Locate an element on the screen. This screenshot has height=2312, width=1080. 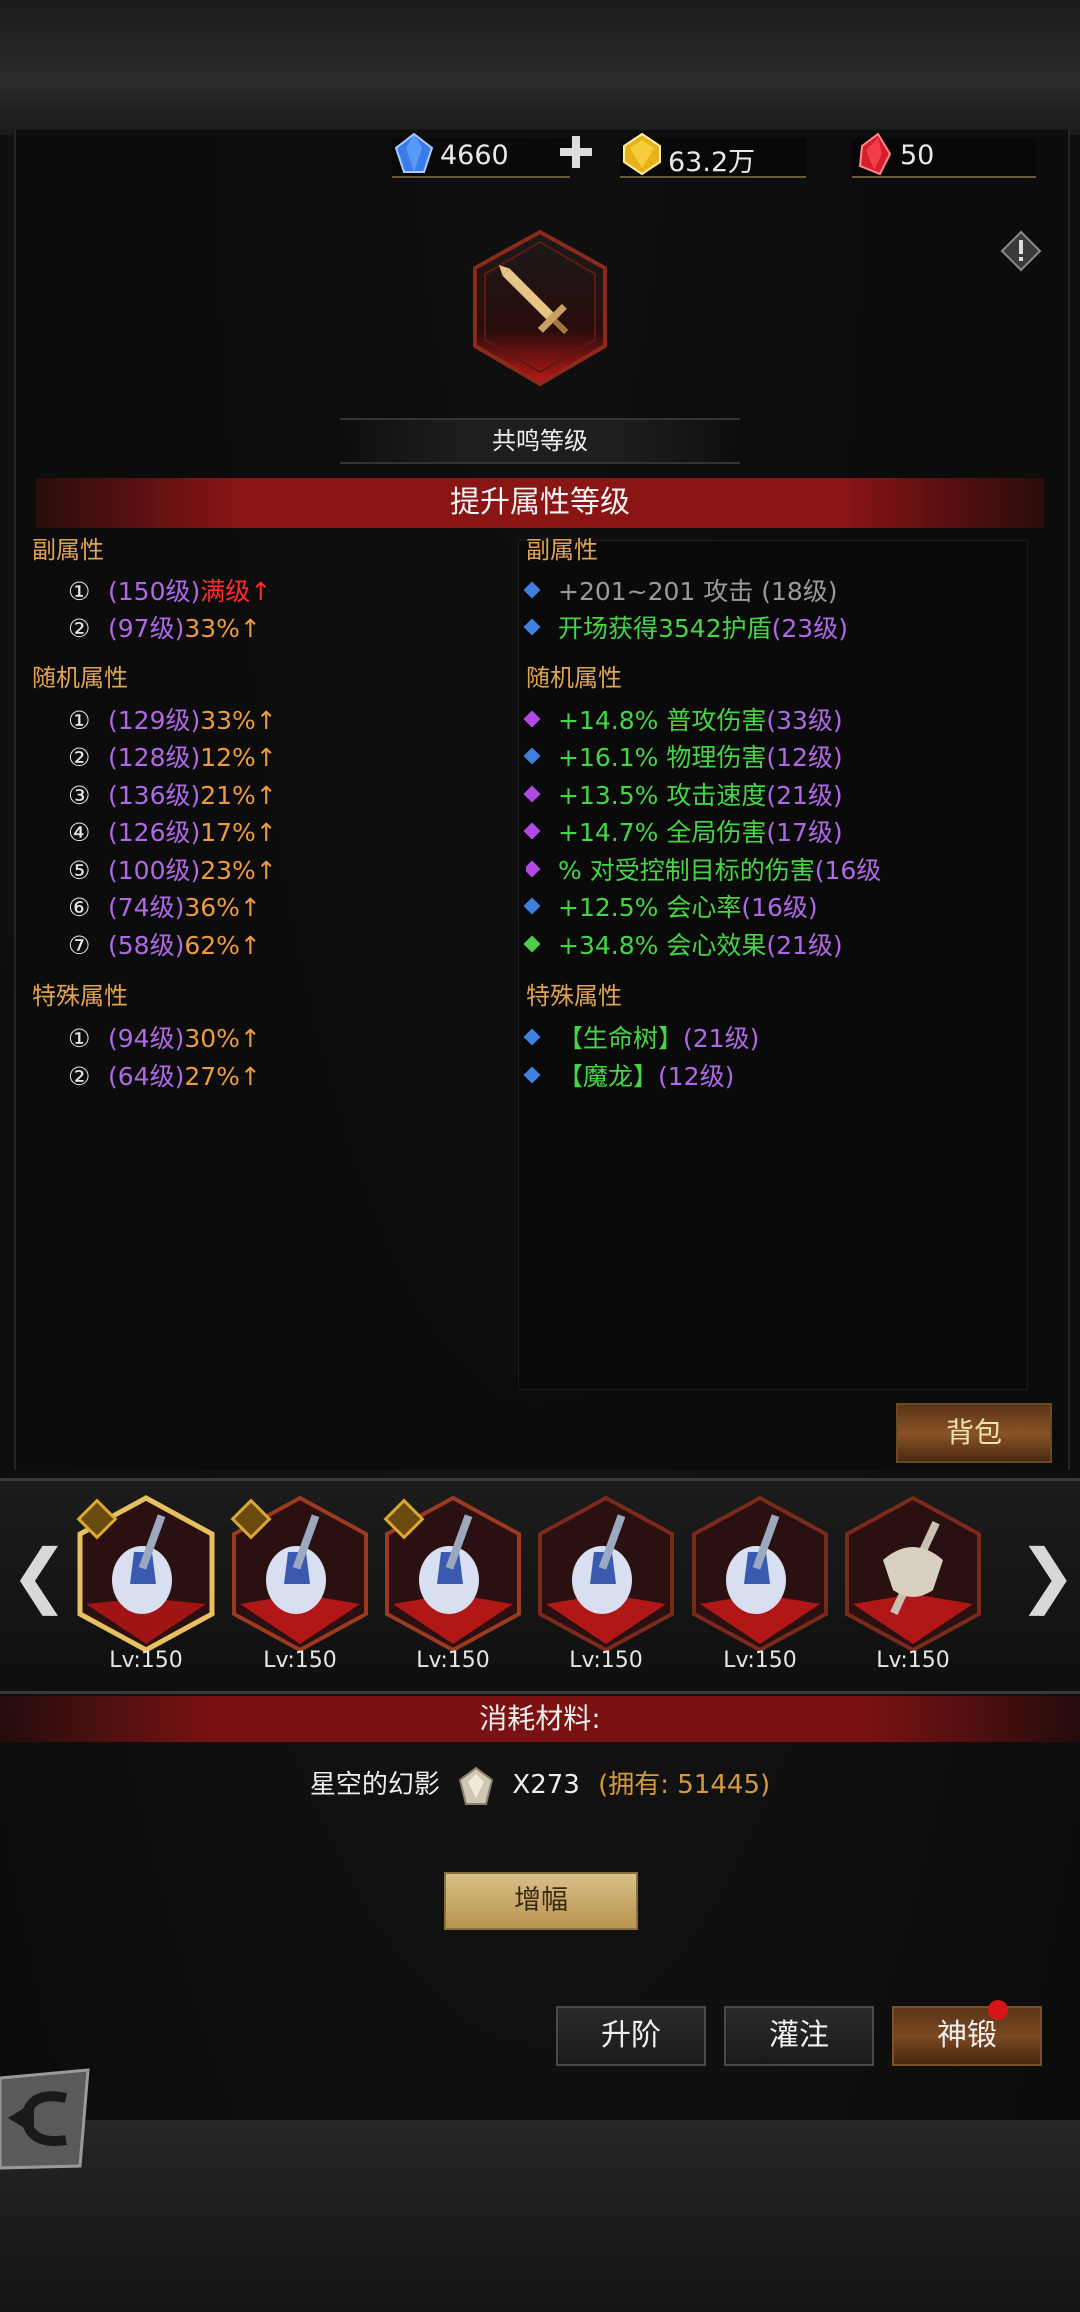
left-secondary-title: 副属性 is located at coordinates (68, 550).